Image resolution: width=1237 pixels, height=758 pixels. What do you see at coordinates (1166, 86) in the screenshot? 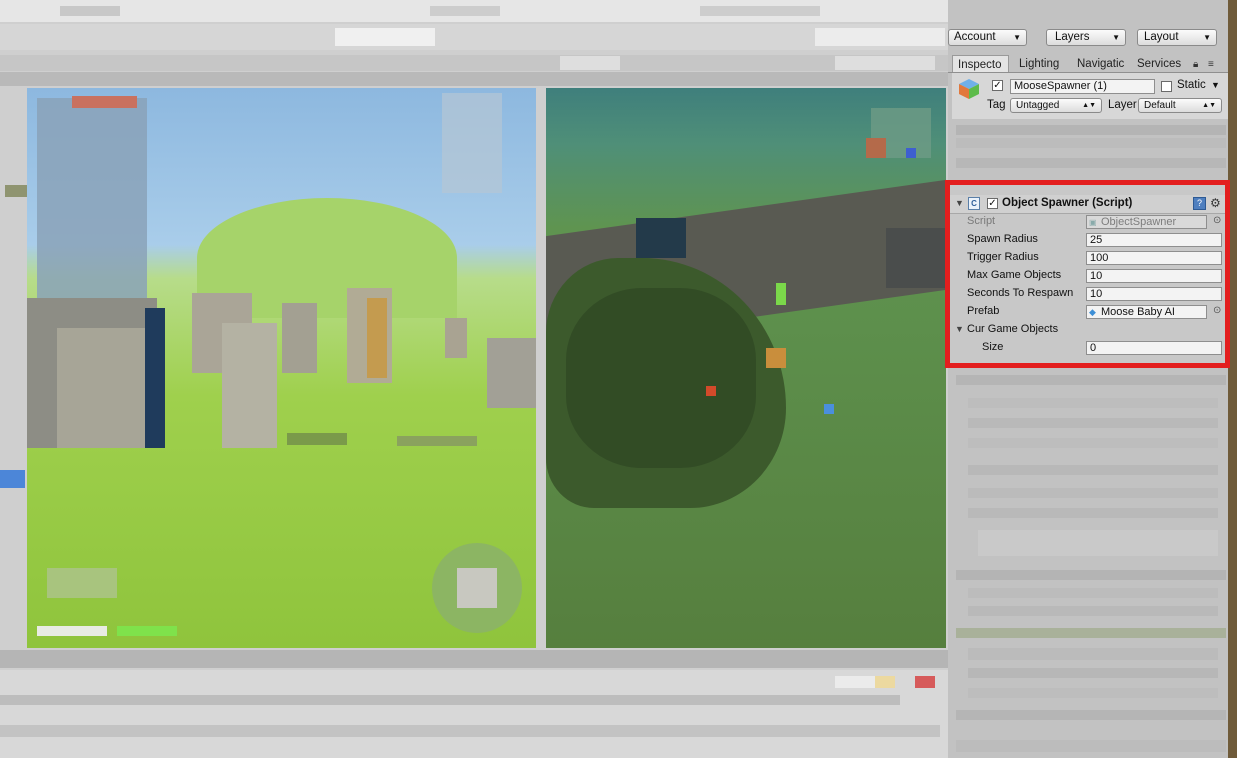
I see `static-checkbox` at bounding box center [1166, 86].